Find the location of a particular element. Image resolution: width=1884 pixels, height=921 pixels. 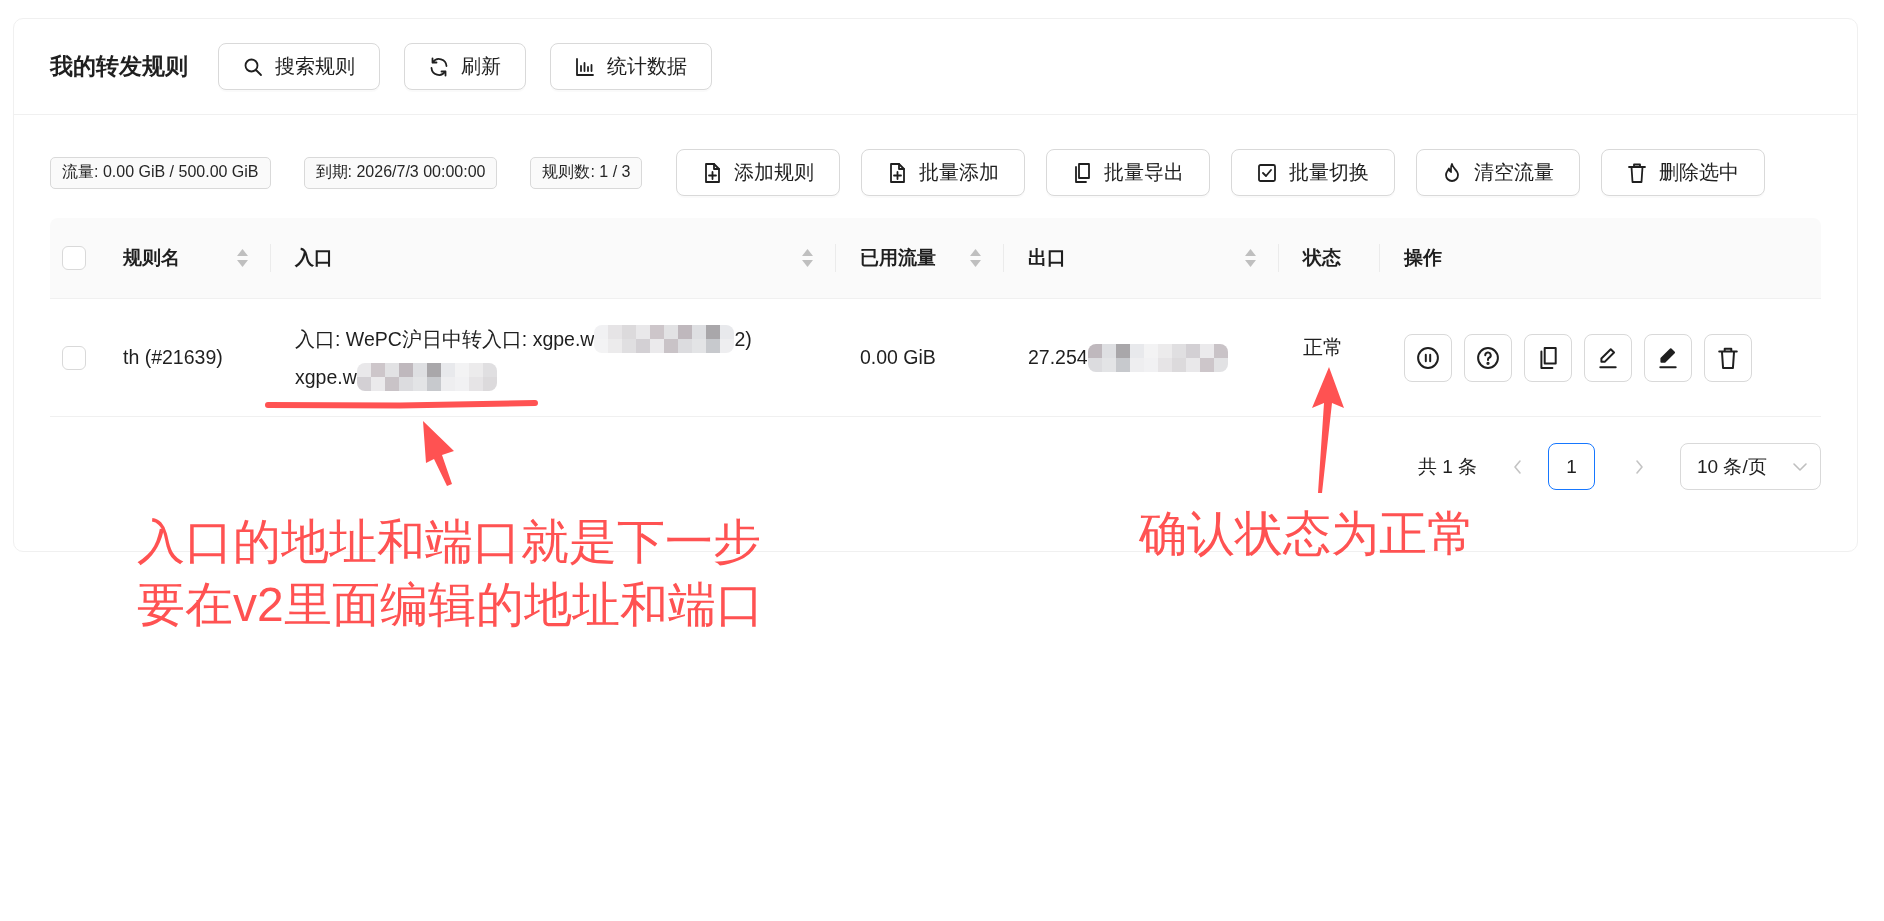

page-button: 1 is located at coordinates (1571, 466).